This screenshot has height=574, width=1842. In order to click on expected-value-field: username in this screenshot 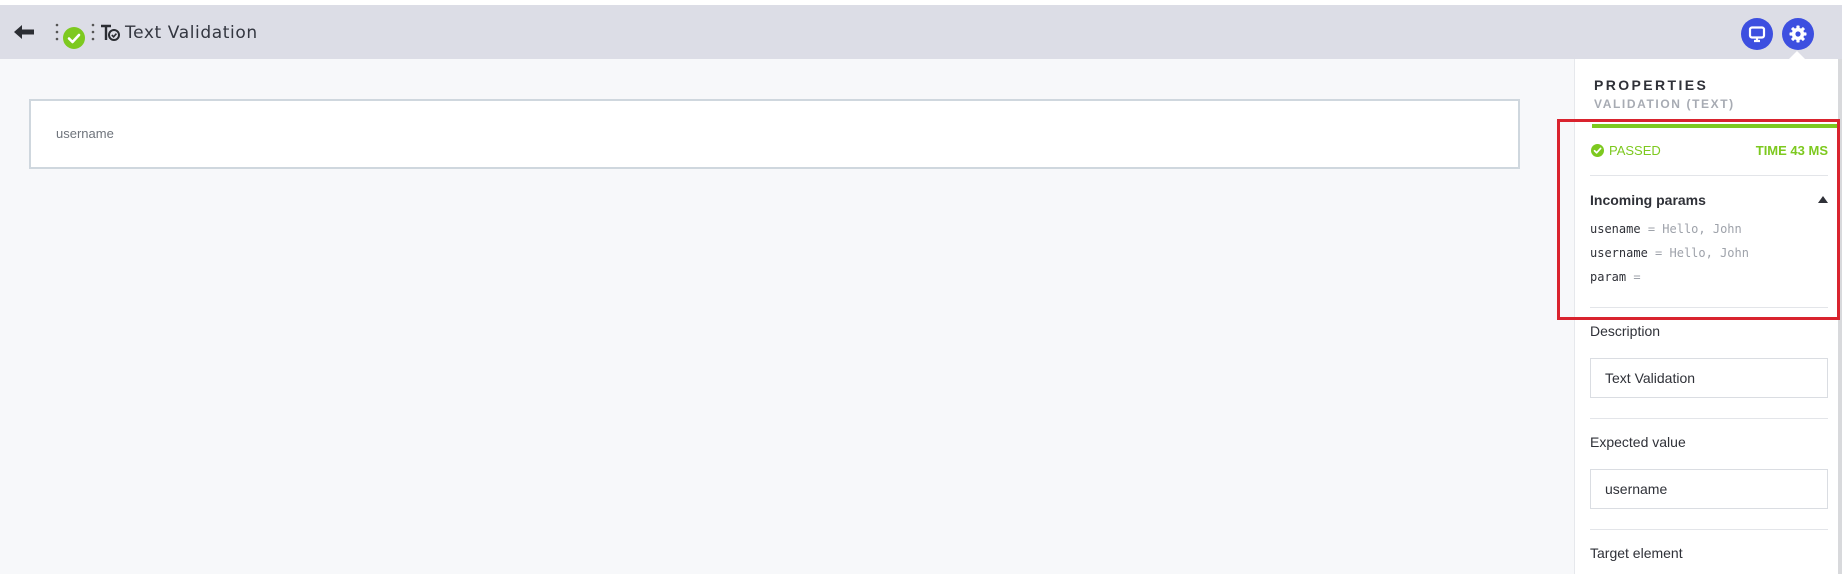, I will do `click(1709, 489)`.